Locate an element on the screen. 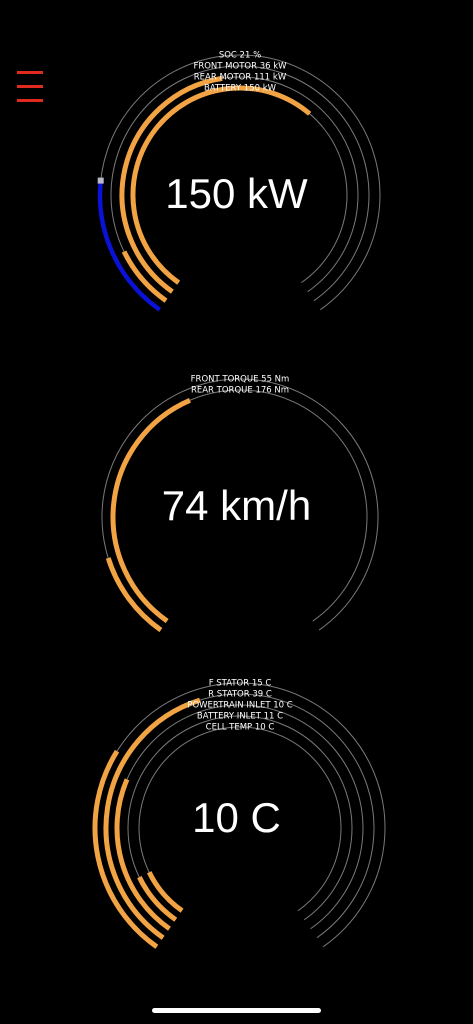 The image size is (473, 1024). power-ring-label: FRONT MOTOR 36 kW is located at coordinates (240, 67).